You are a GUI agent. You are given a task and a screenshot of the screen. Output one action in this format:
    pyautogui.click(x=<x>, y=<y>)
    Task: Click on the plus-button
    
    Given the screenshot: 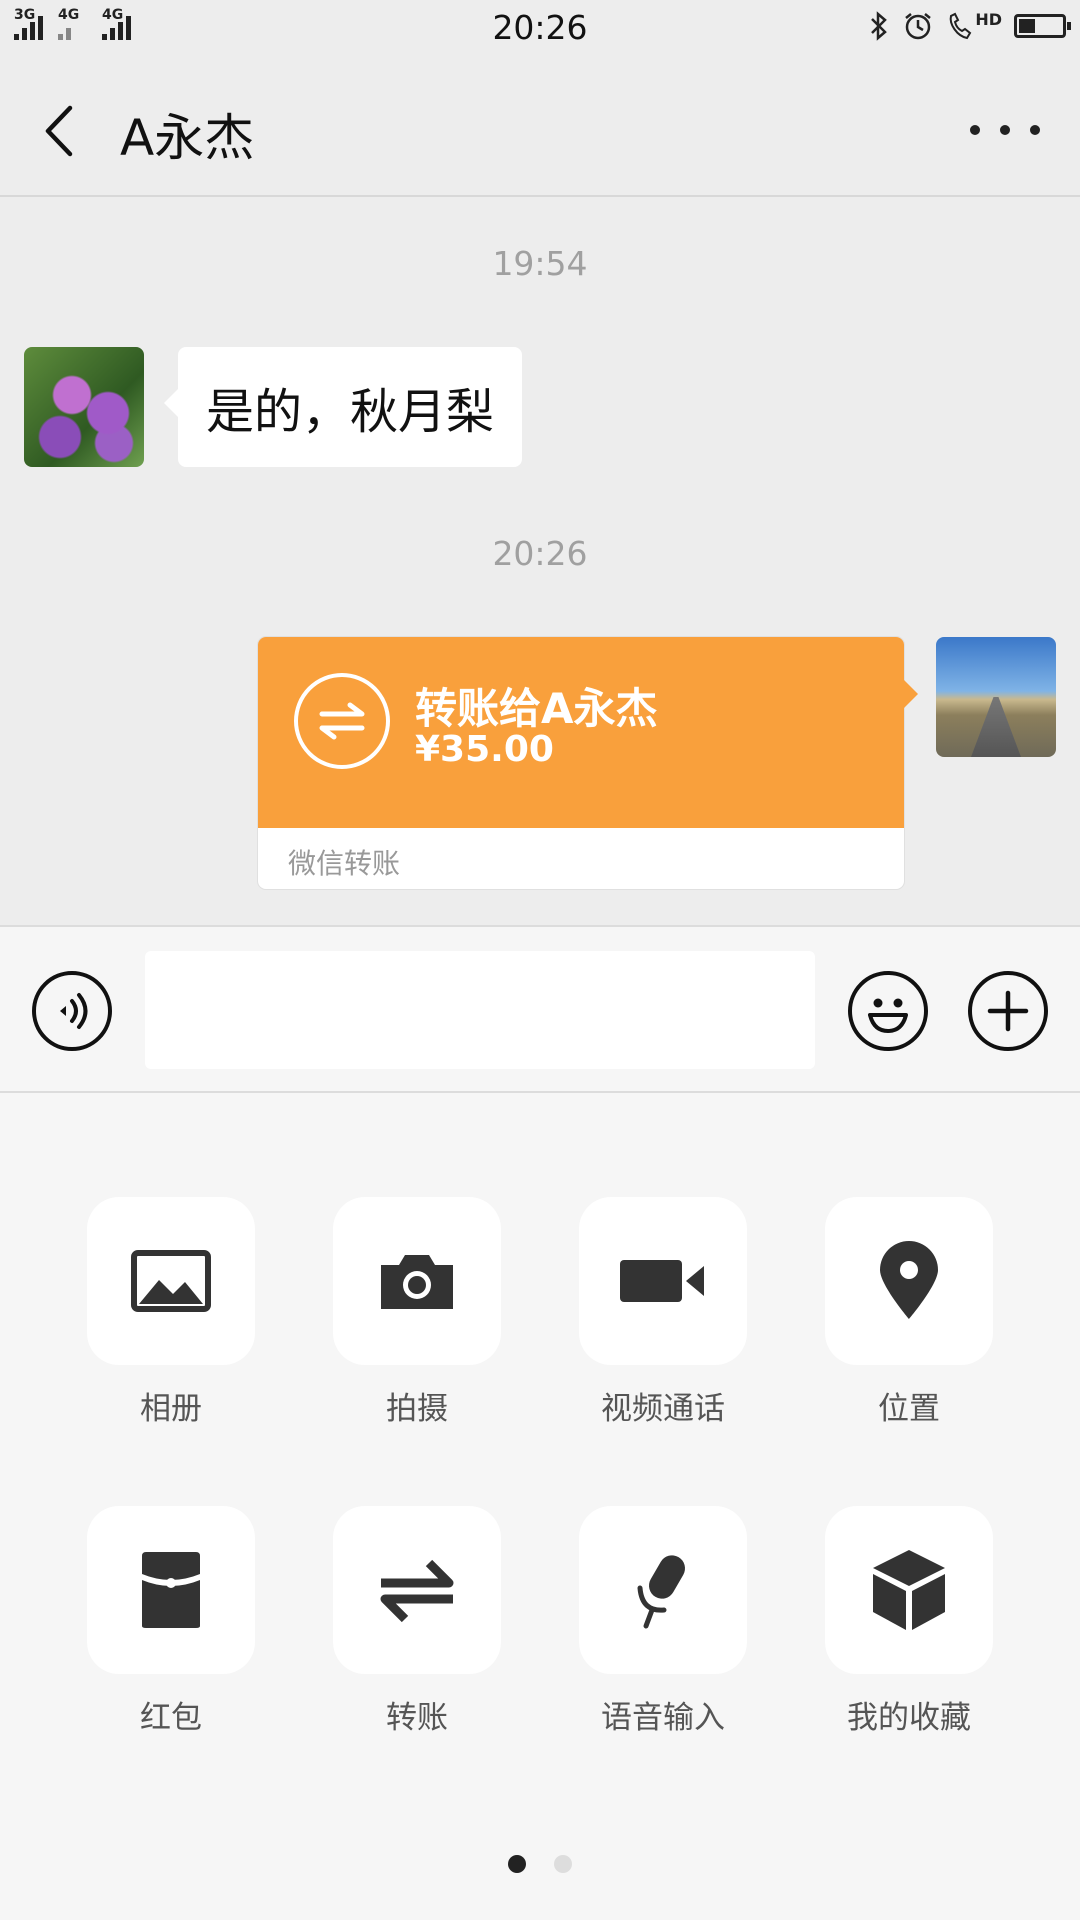 What is the action you would take?
    pyautogui.click(x=1008, y=1011)
    